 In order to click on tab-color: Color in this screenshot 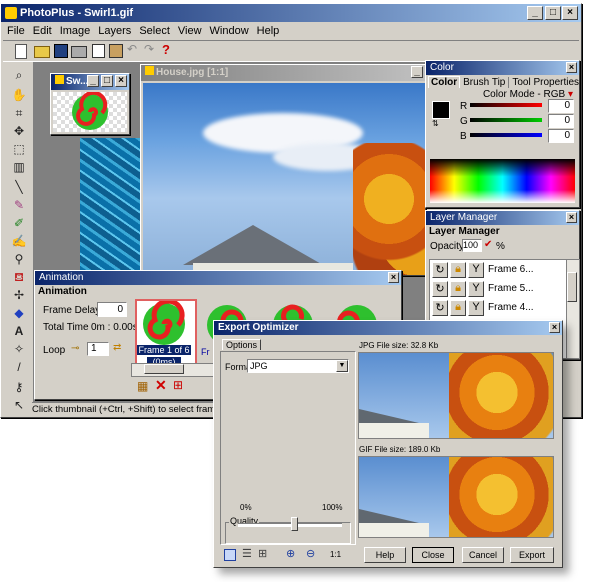, I will do `click(444, 82)`.